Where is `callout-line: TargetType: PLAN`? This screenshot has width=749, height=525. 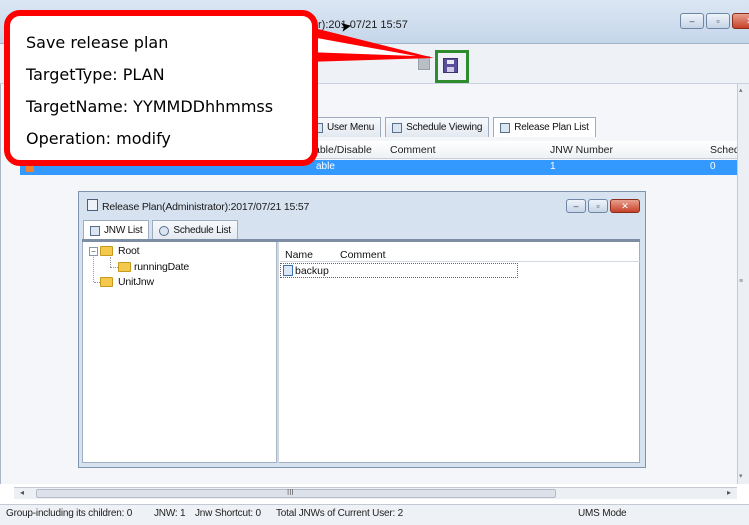 callout-line: TargetType: PLAN is located at coordinates (95, 74).